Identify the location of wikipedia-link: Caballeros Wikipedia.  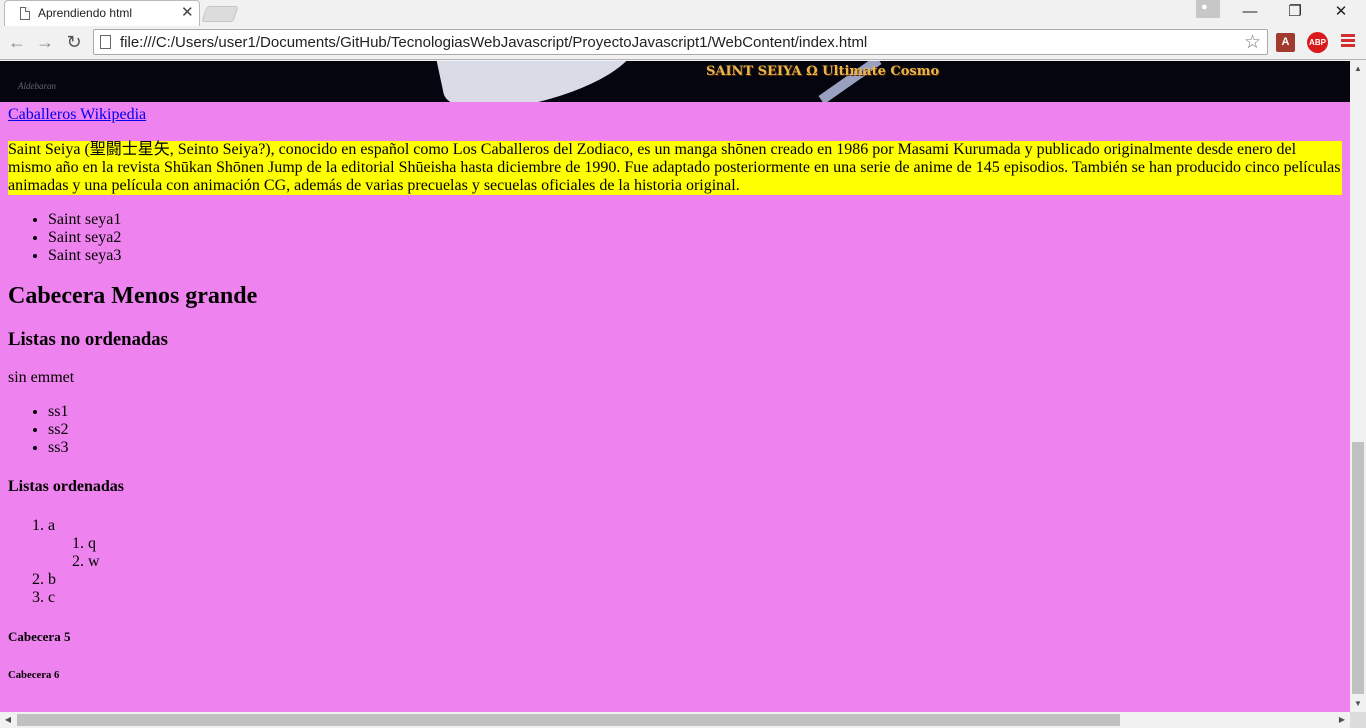
(77, 114).